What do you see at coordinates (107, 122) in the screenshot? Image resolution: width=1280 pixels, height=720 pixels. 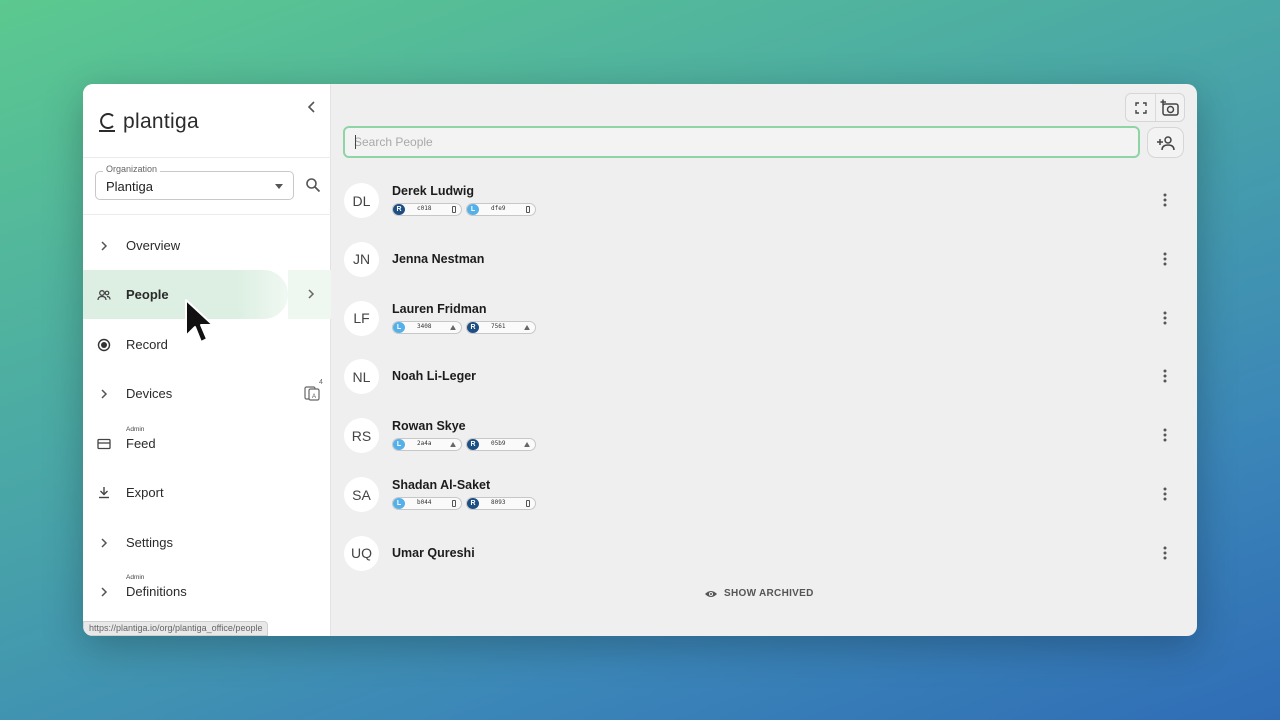 I see `plantiga-logo-icon` at bounding box center [107, 122].